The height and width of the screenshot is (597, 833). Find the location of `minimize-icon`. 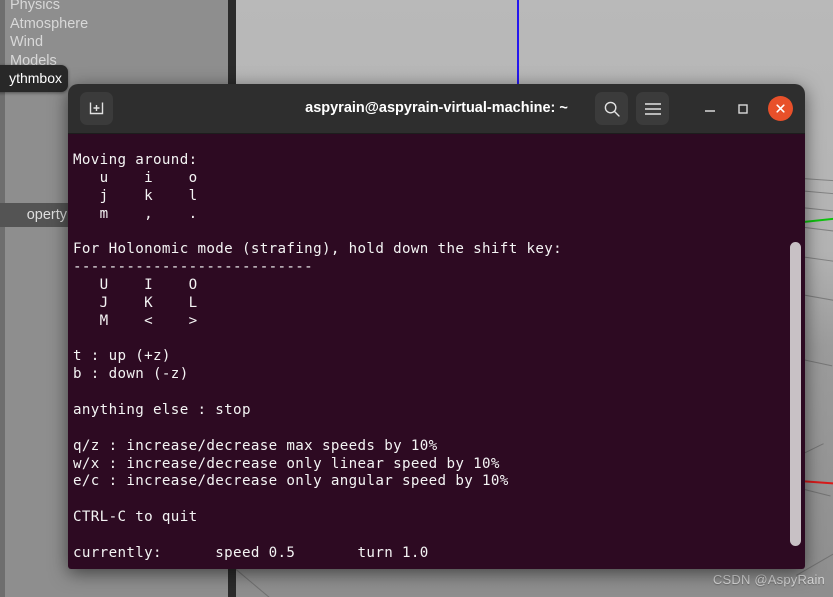

minimize-icon is located at coordinates (709, 110).